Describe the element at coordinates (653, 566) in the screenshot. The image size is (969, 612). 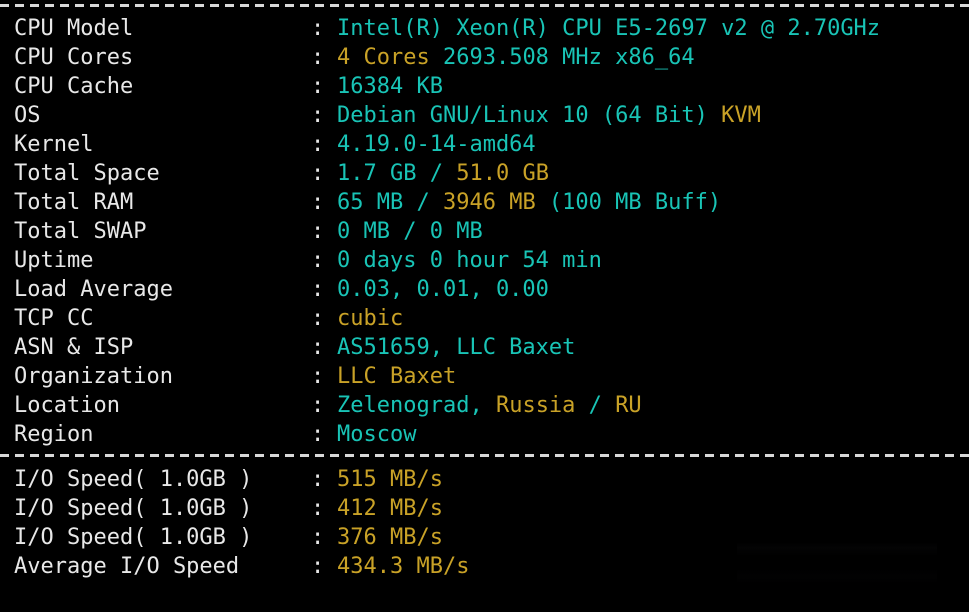
I see `info-row-value: 434.3 MB/s` at that location.